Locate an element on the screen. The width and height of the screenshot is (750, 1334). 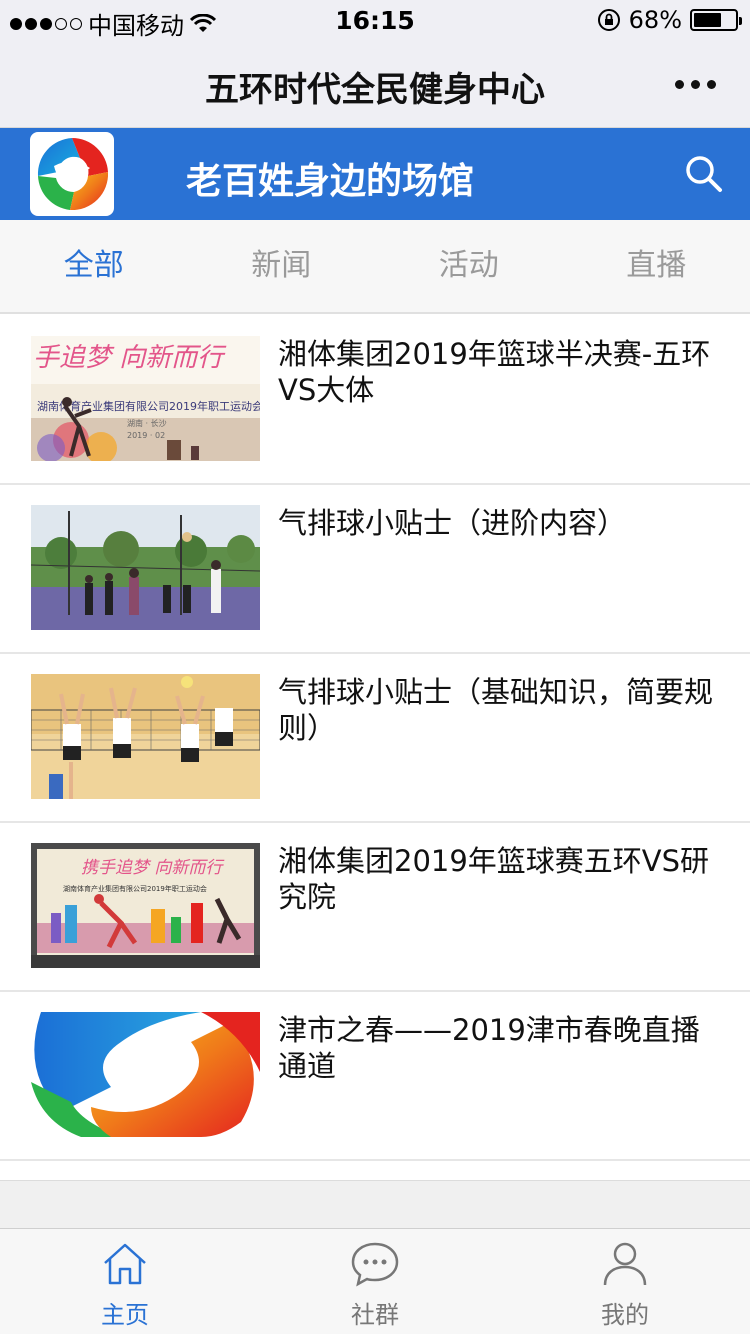
logo-thumbnail is located at coordinates (145, 1074).